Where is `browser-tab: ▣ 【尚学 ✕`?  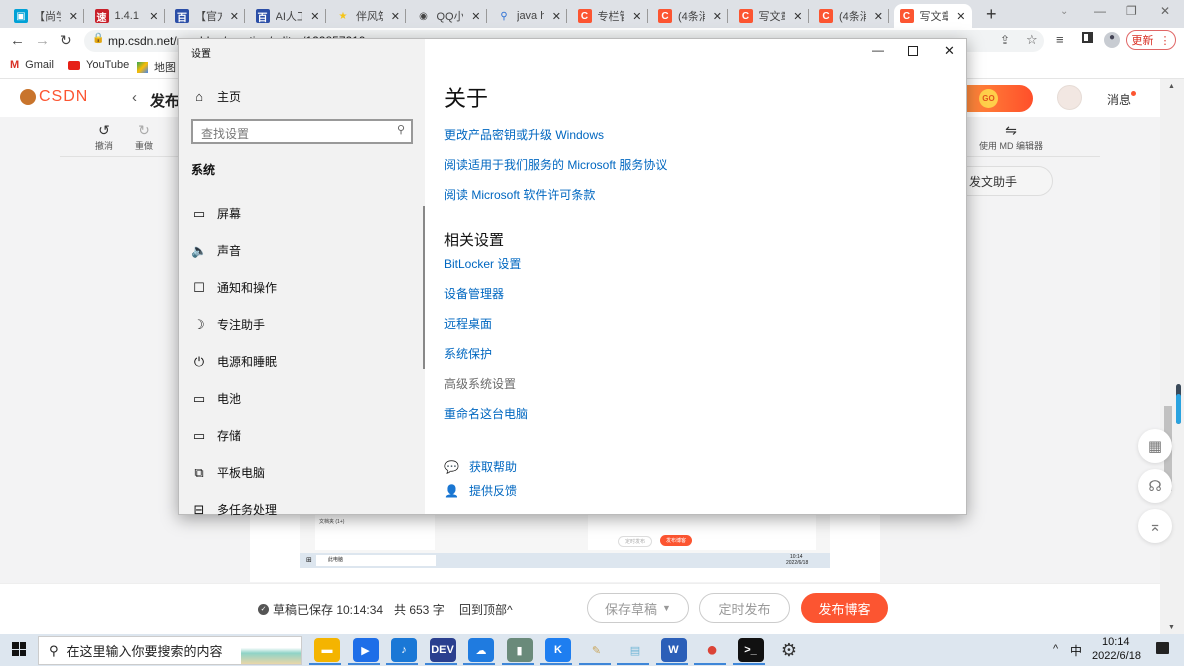
browser-tab: ▣ 【尚学 ✕ is located at coordinates (46, 16).